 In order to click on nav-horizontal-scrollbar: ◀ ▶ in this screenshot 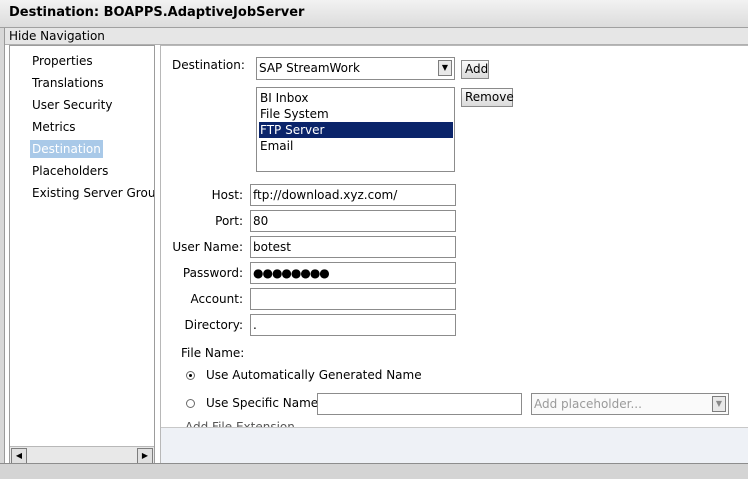, I will do `click(82, 455)`.